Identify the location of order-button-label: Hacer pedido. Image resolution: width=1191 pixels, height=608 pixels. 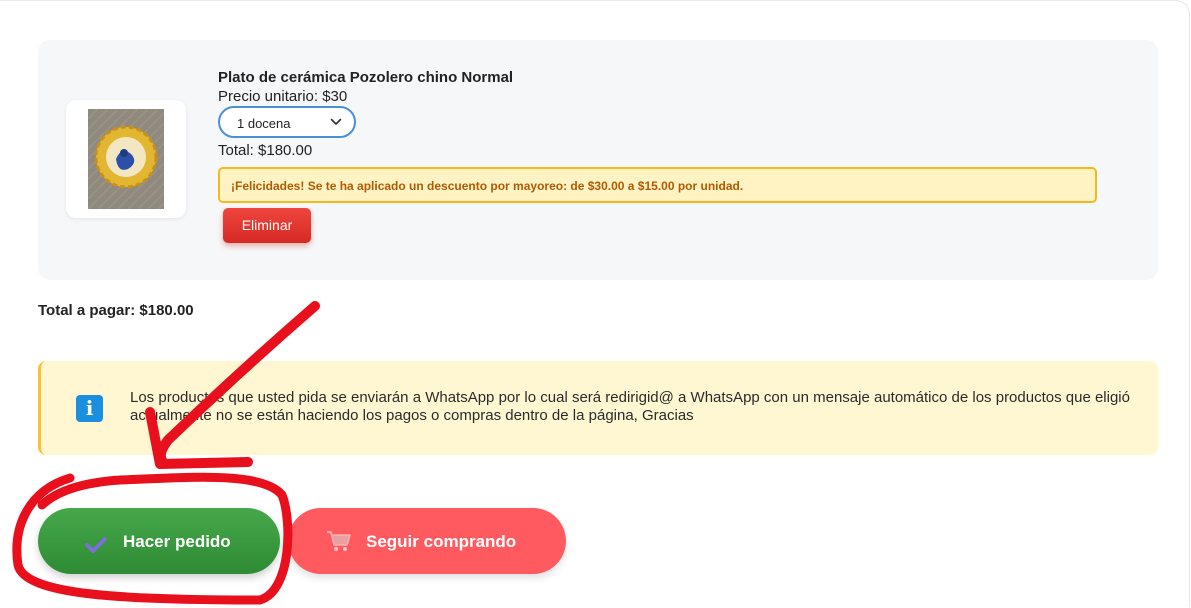
(177, 541).